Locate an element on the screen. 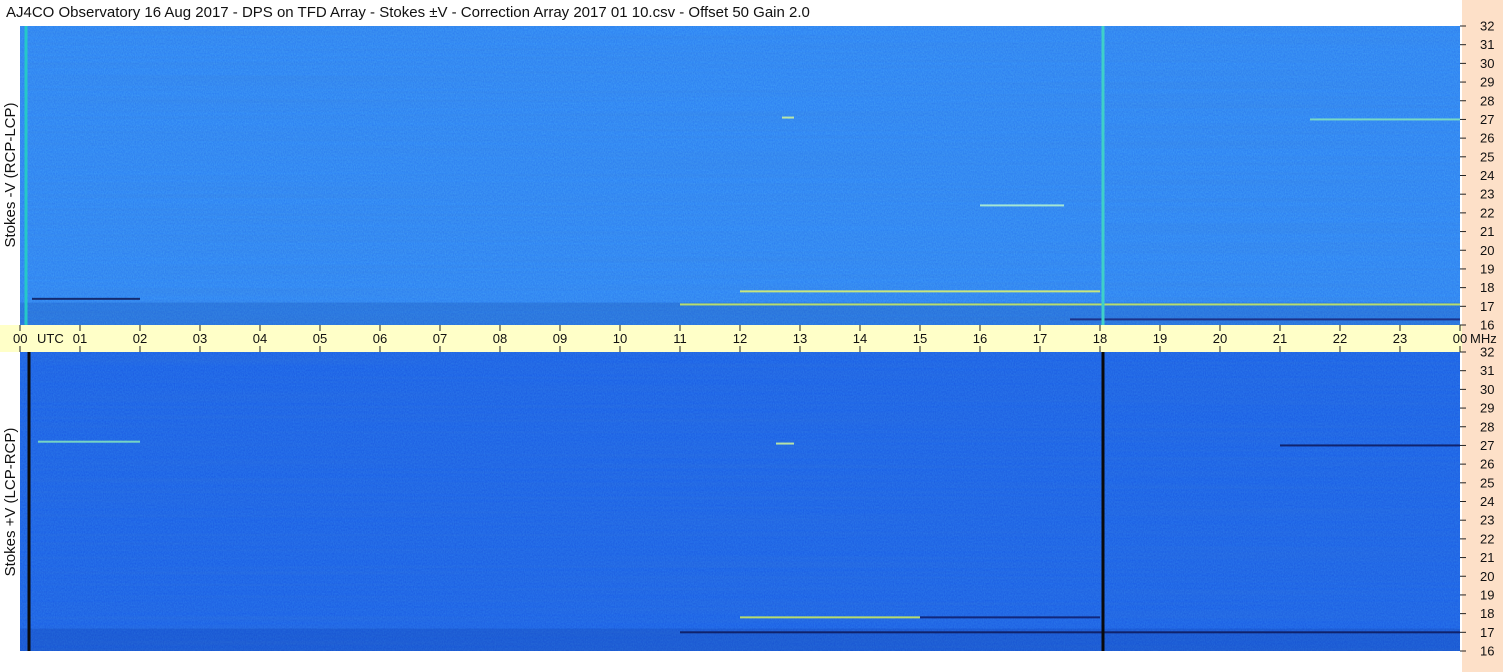 The height and width of the screenshot is (672, 1503). top-frequency-axis: 32 31 30 29 28 27 26 25 24 23 22 21 20 19 18 17 16 is located at coordinates (1477, 176).